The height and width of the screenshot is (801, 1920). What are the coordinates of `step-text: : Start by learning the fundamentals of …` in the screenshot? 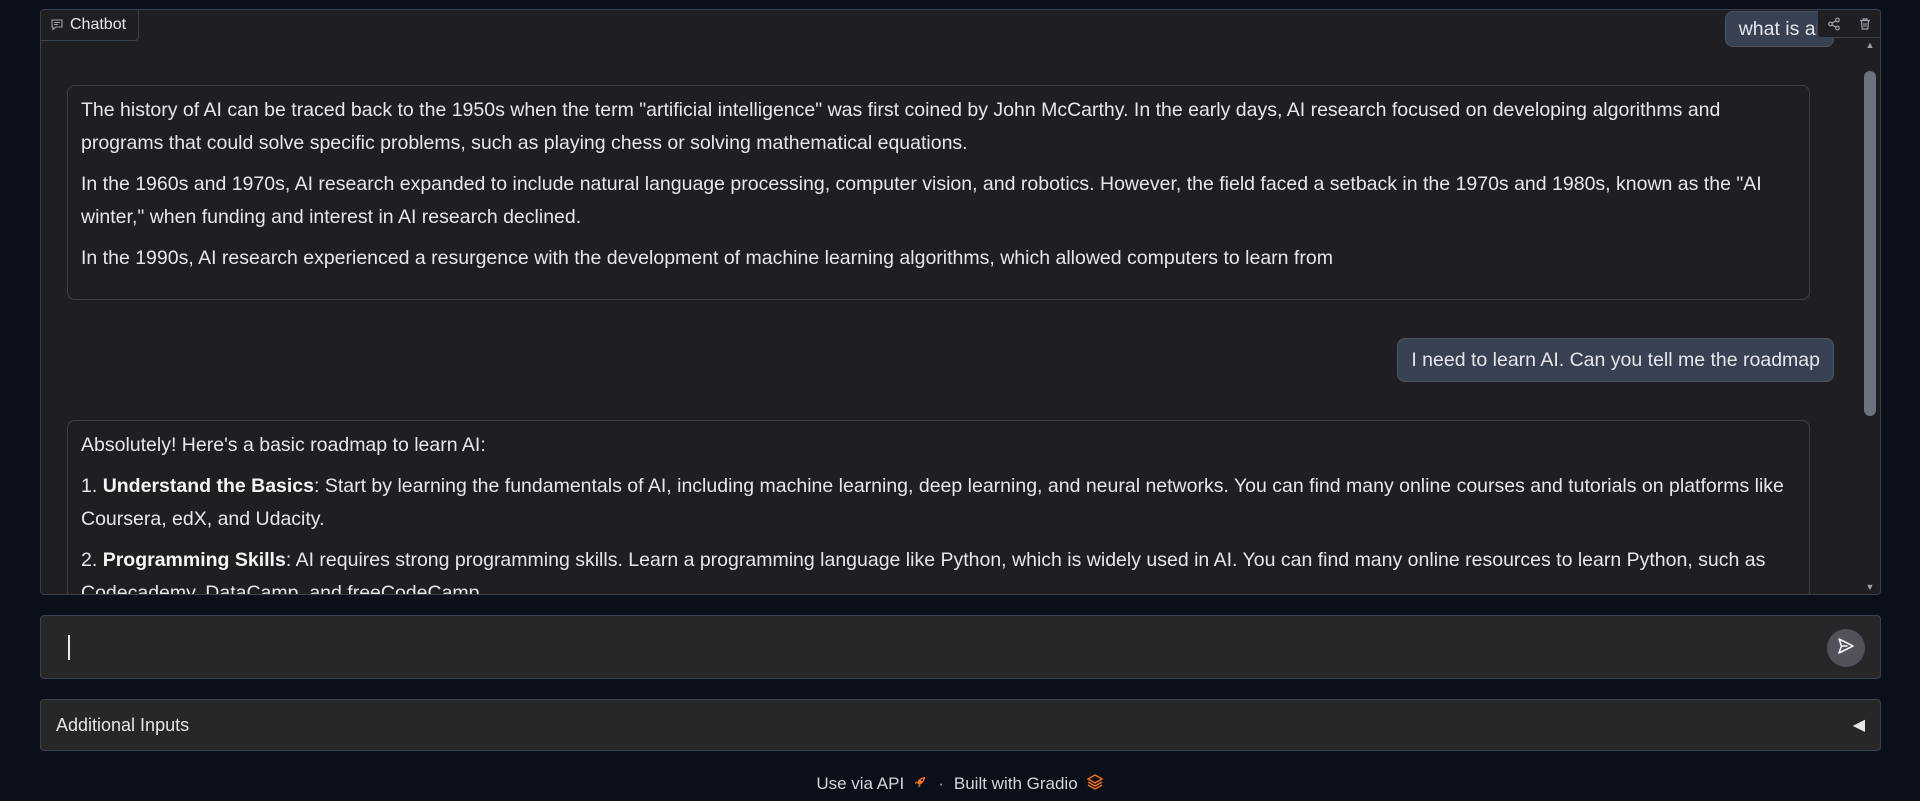 It's located at (932, 502).